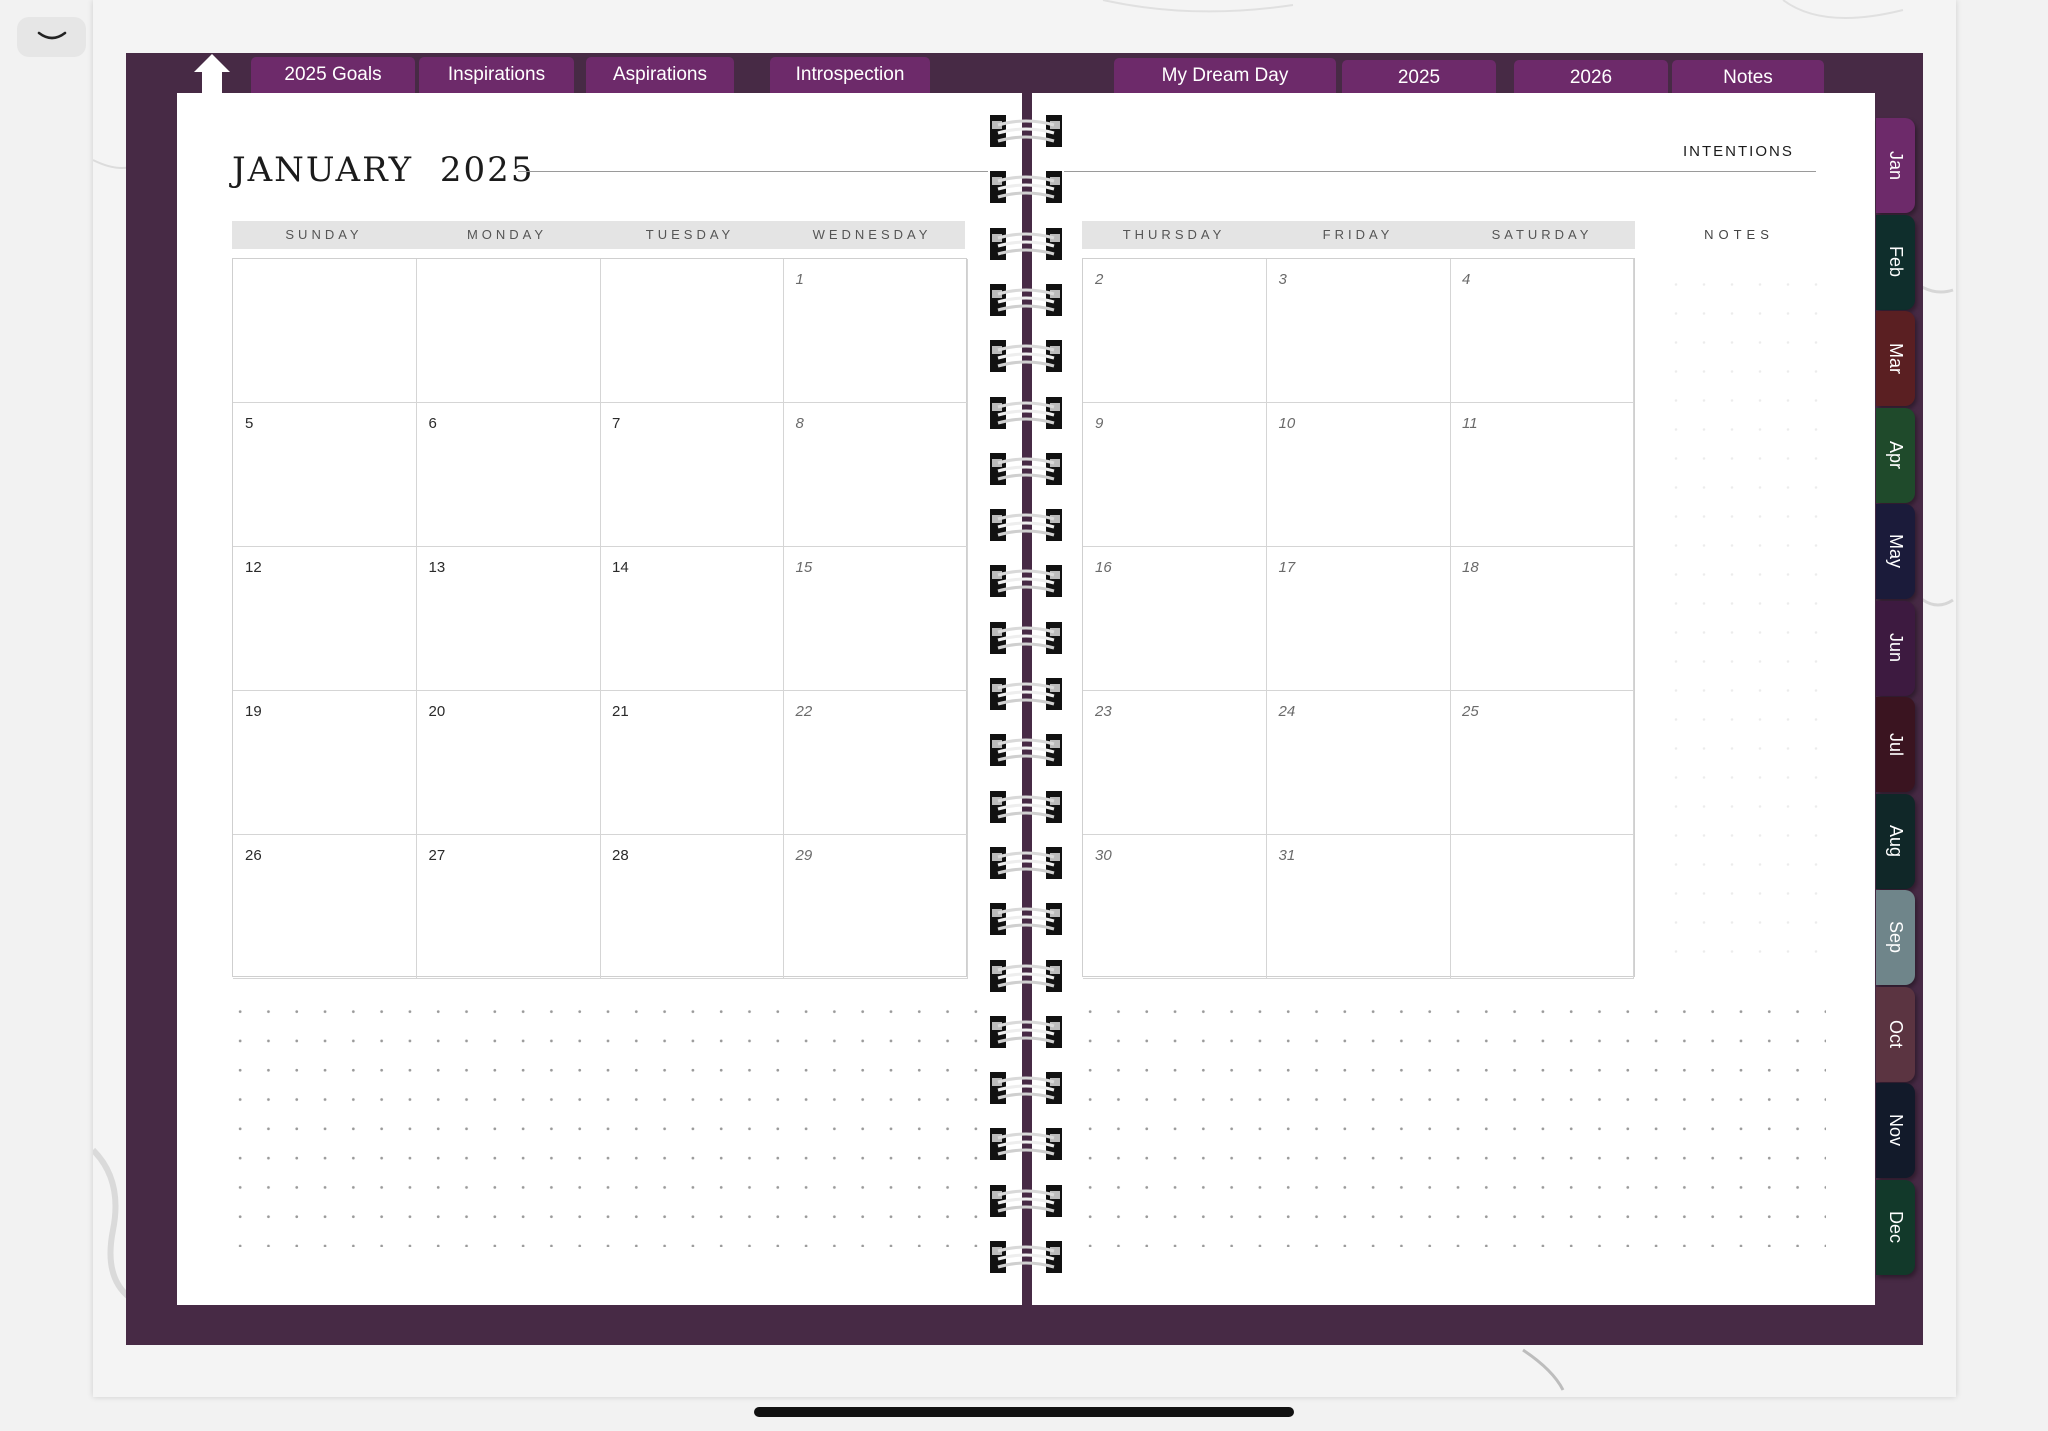 This screenshot has width=2048, height=1431. I want to click on calendar-day-cell: 28, so click(692, 907).